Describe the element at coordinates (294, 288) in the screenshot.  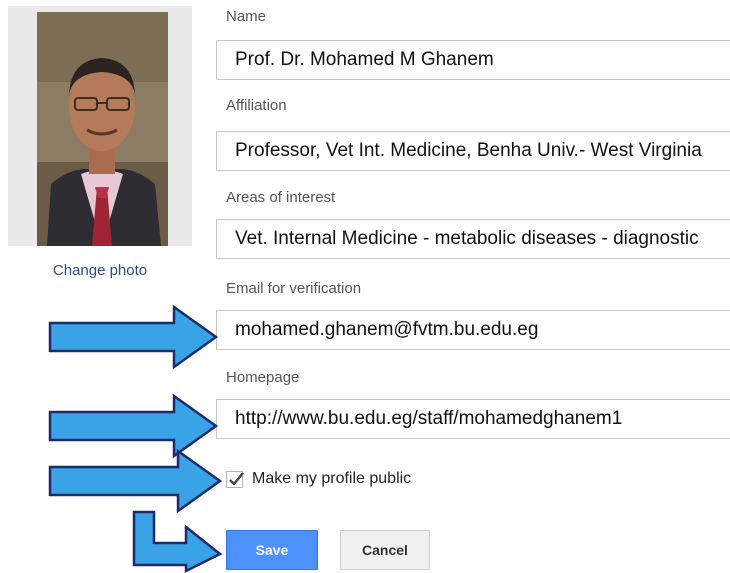
I see `email-label: Email for verification` at that location.